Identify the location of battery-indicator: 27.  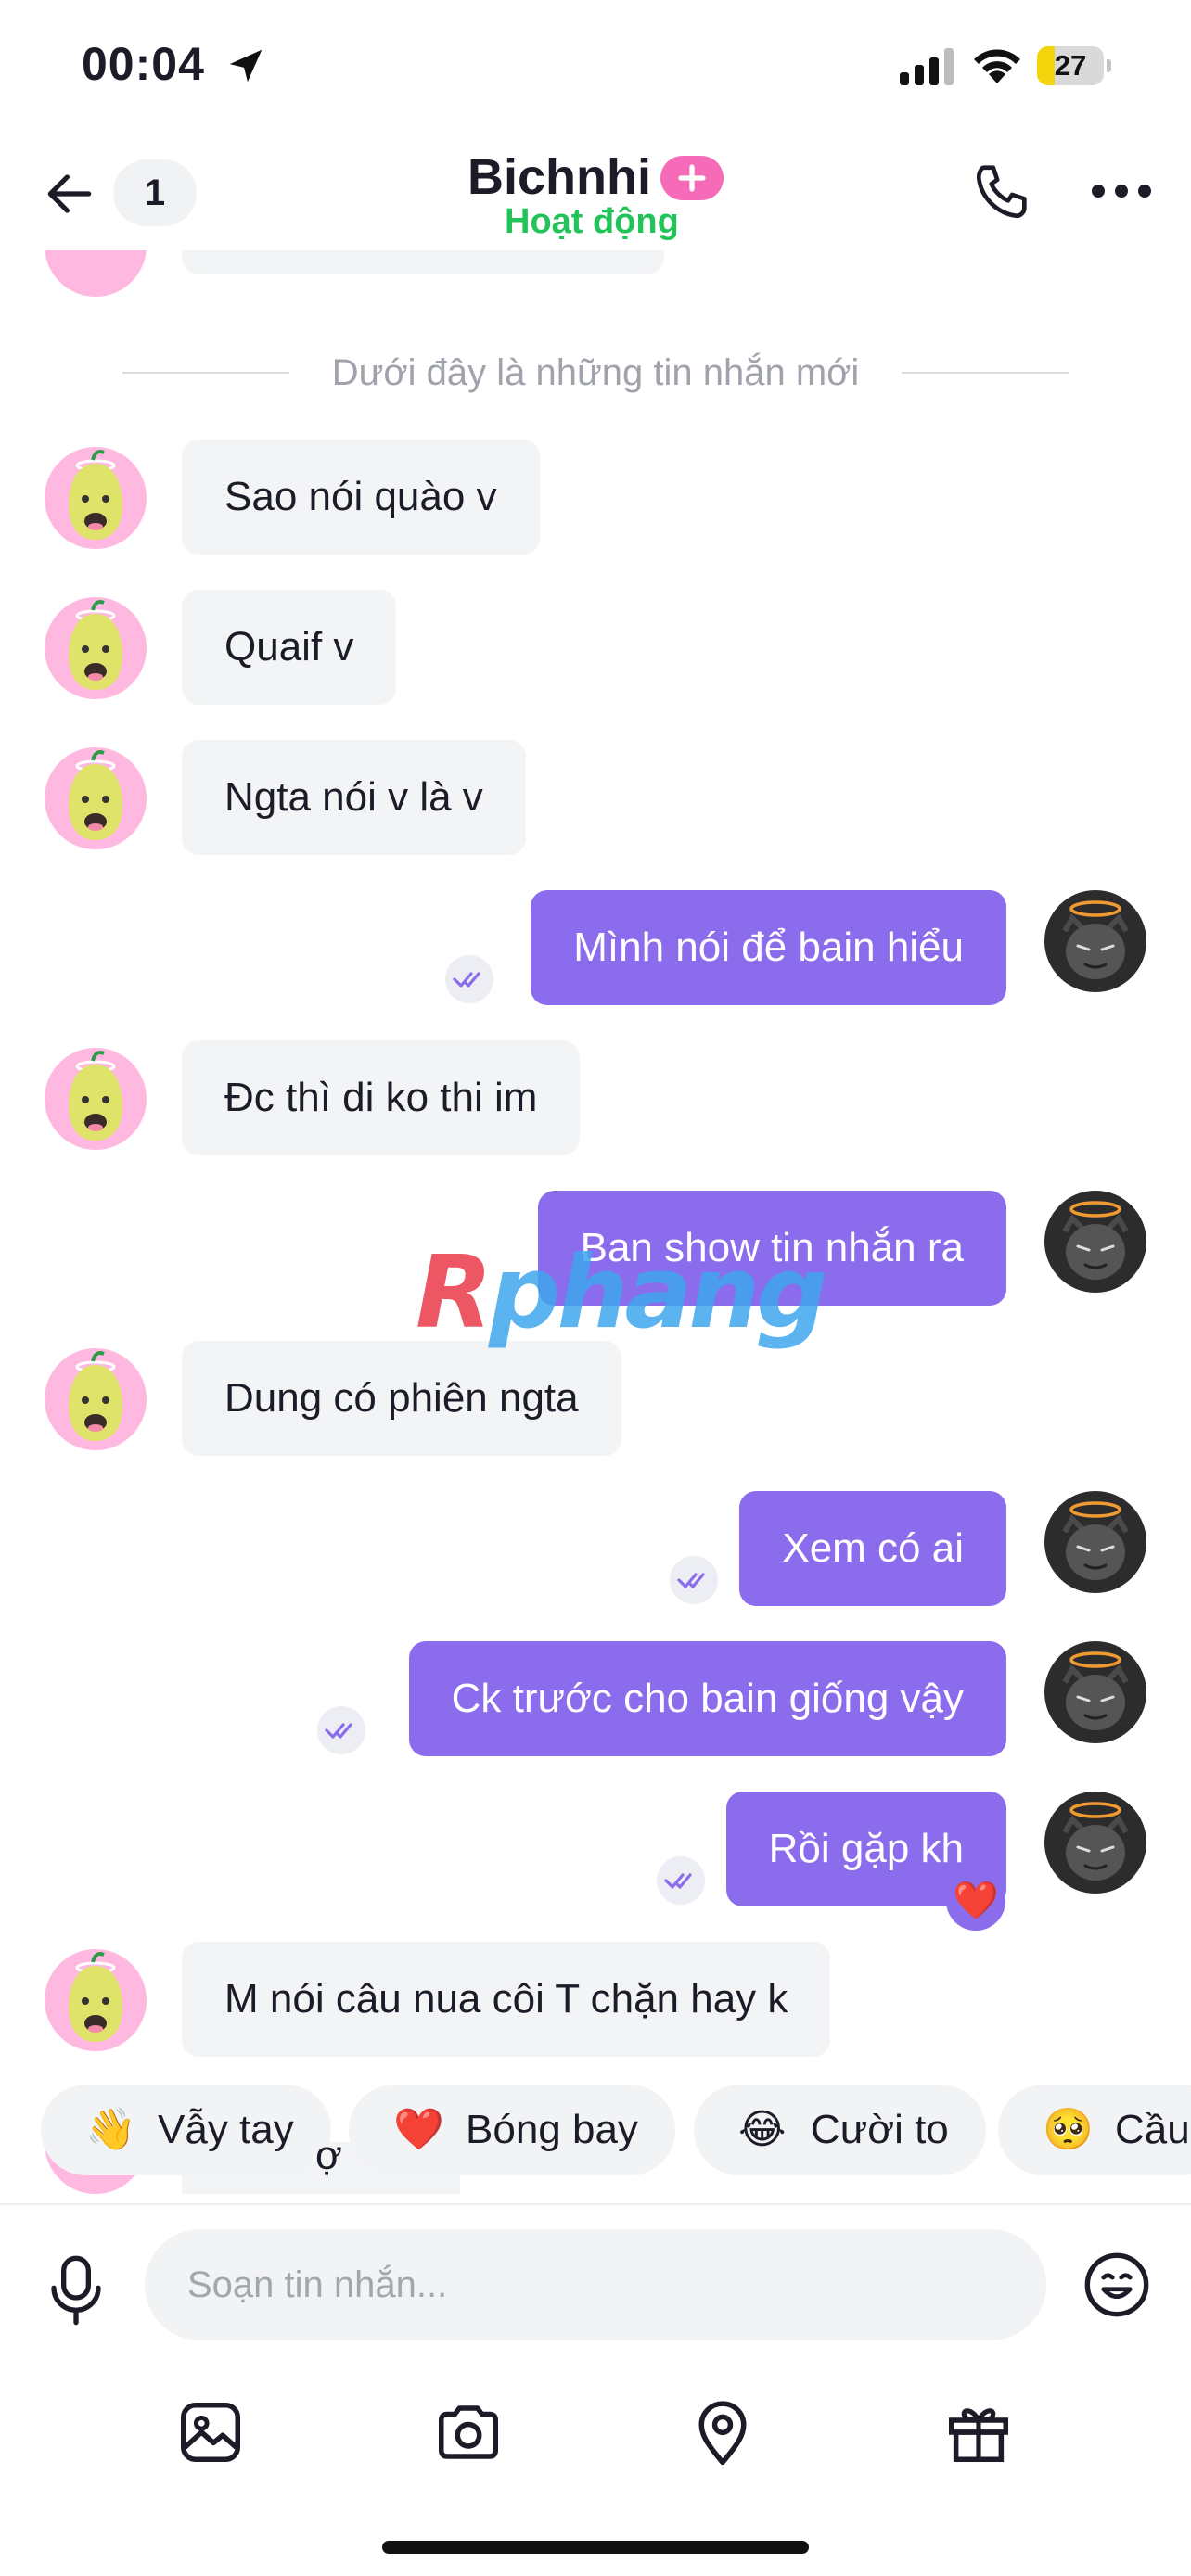
(1074, 66).